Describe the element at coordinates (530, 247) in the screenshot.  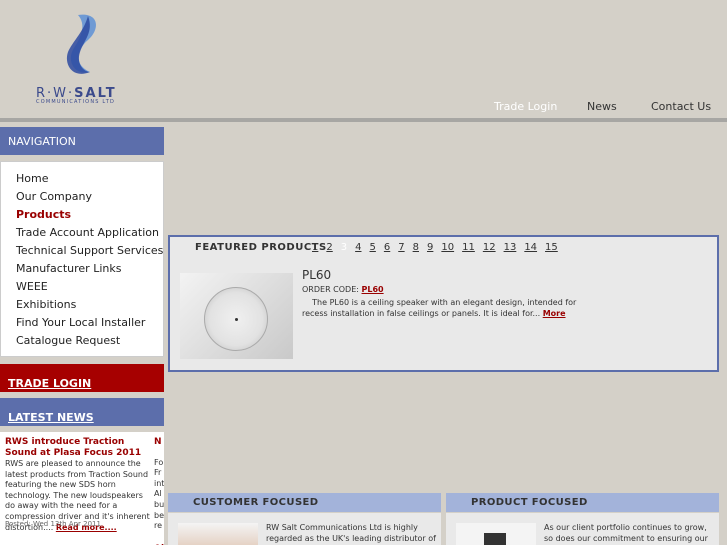
I see `page-link: 14` at that location.